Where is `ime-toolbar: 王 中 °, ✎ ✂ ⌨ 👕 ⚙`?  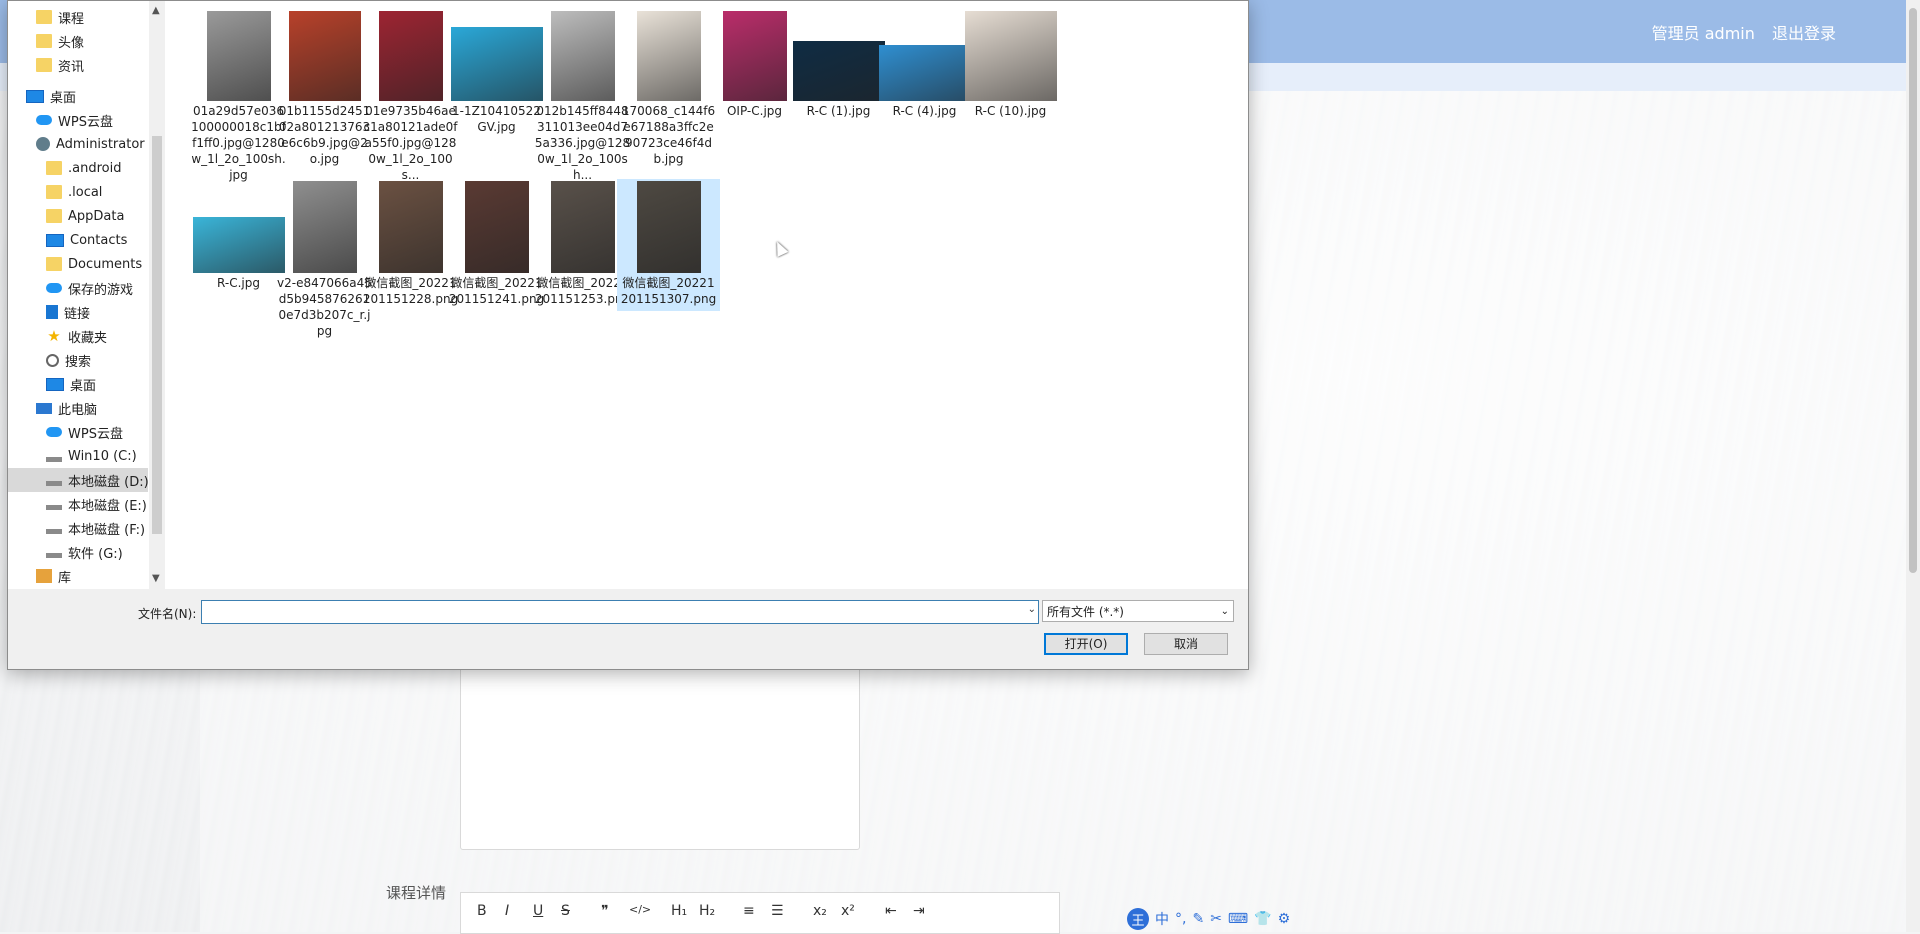
ime-toolbar: 王 中 °, ✎ ✂ ⌨ 👕 ⚙ is located at coordinates (1208, 919).